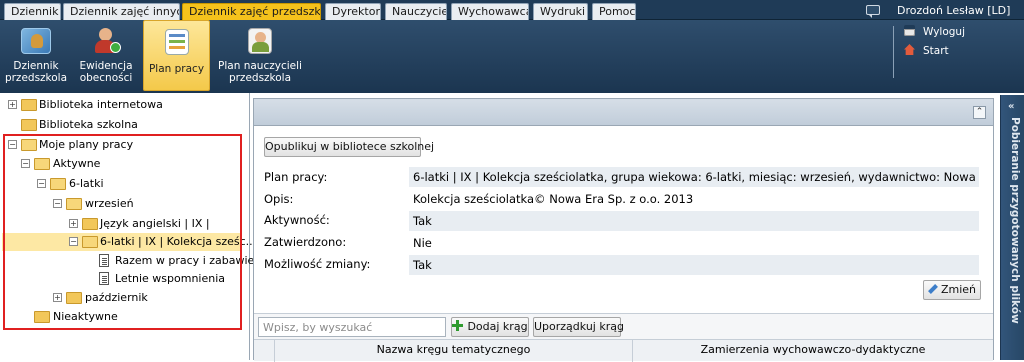 This screenshot has width=1024, height=362. Describe the element at coordinates (578, 327) in the screenshot. I see `order-circle-button: Uporządkuj krąg` at that location.